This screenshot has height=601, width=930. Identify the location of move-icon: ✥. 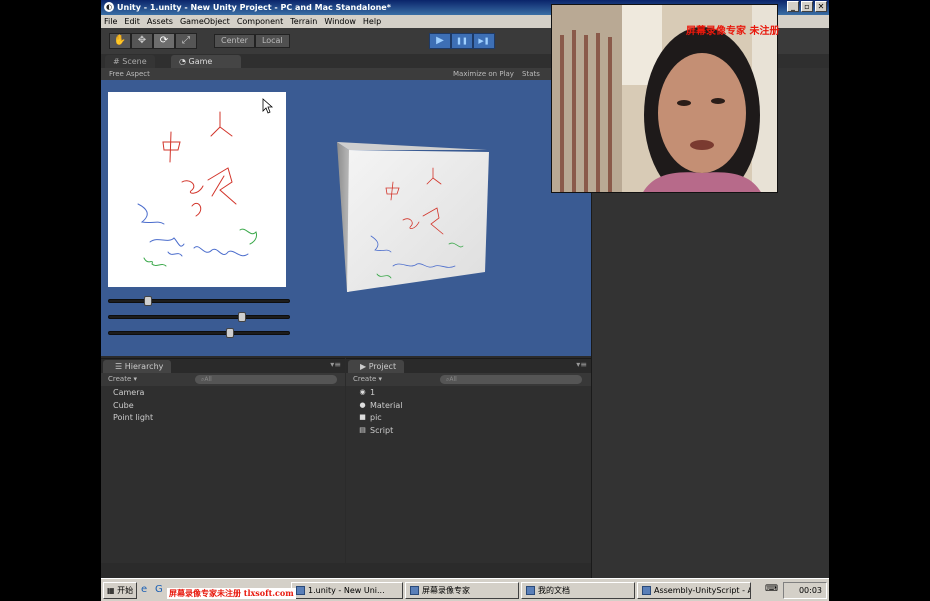
(142, 41).